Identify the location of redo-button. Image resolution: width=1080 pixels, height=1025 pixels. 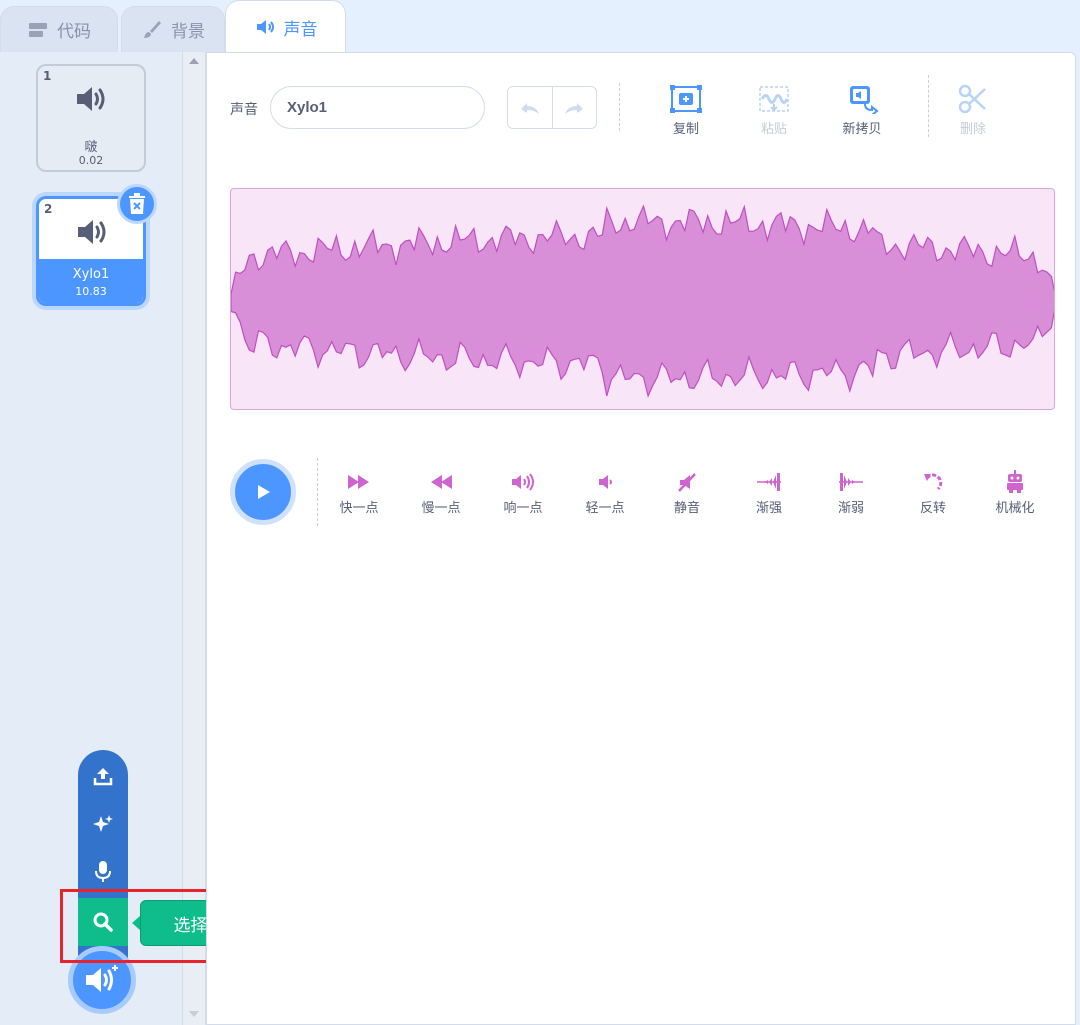
(573, 107).